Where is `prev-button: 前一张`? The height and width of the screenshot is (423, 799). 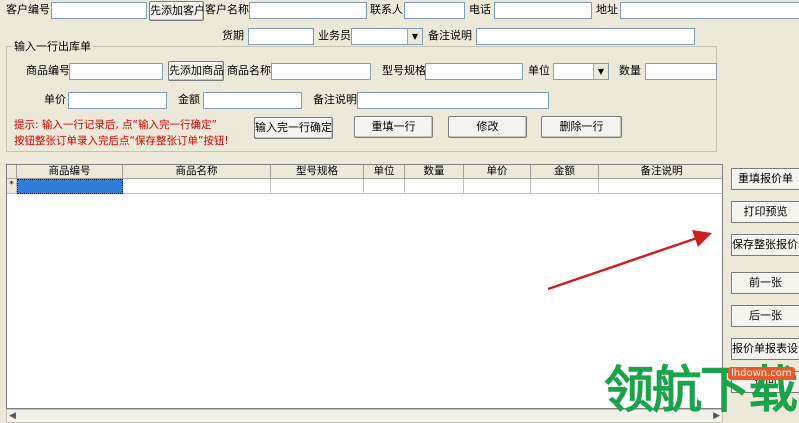 prev-button: 前一张 is located at coordinates (765, 283).